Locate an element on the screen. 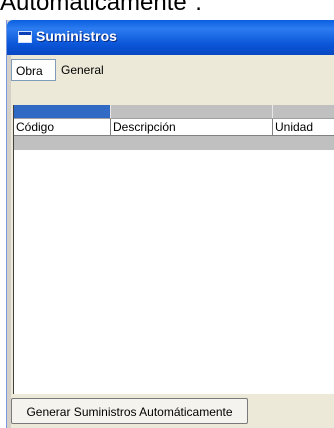  selected-column-indicator is located at coordinates (62, 111).